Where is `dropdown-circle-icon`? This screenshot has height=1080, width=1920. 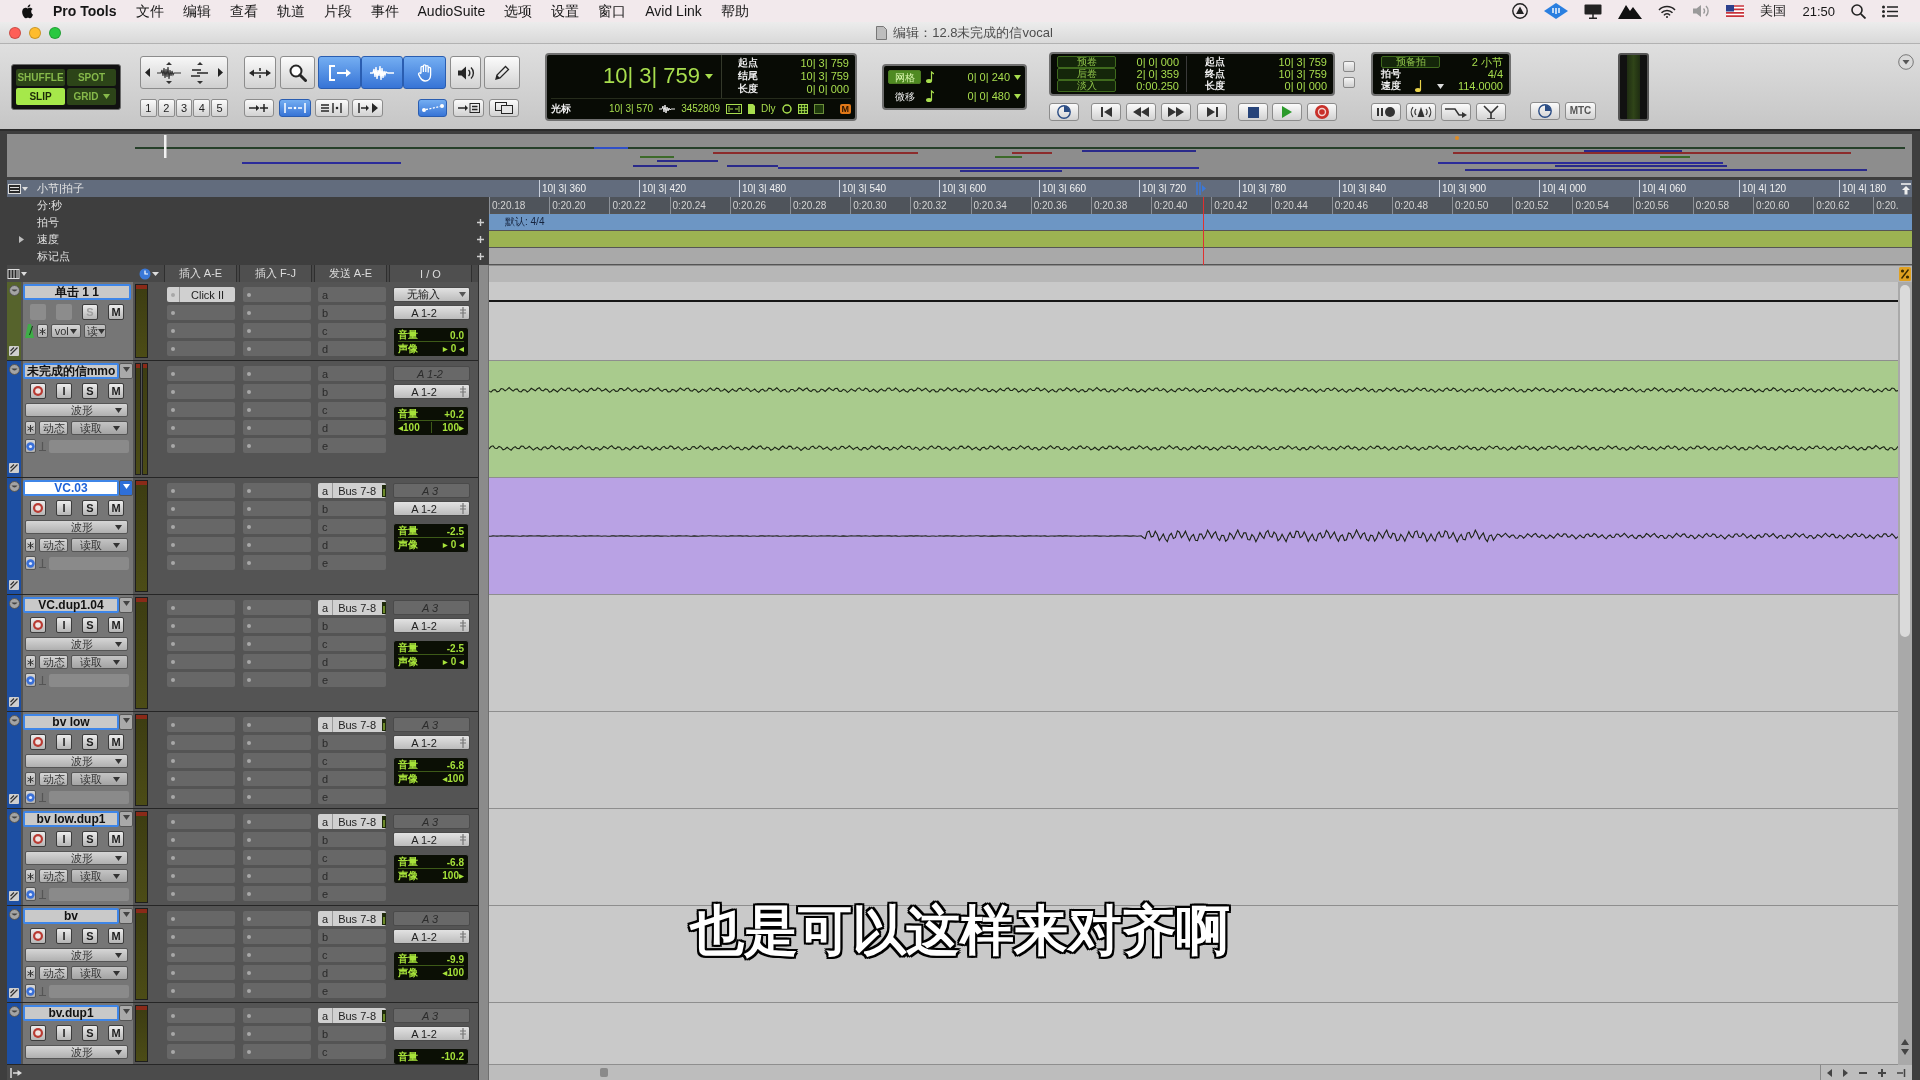
dropdown-circle-icon is located at coordinates (1906, 62).